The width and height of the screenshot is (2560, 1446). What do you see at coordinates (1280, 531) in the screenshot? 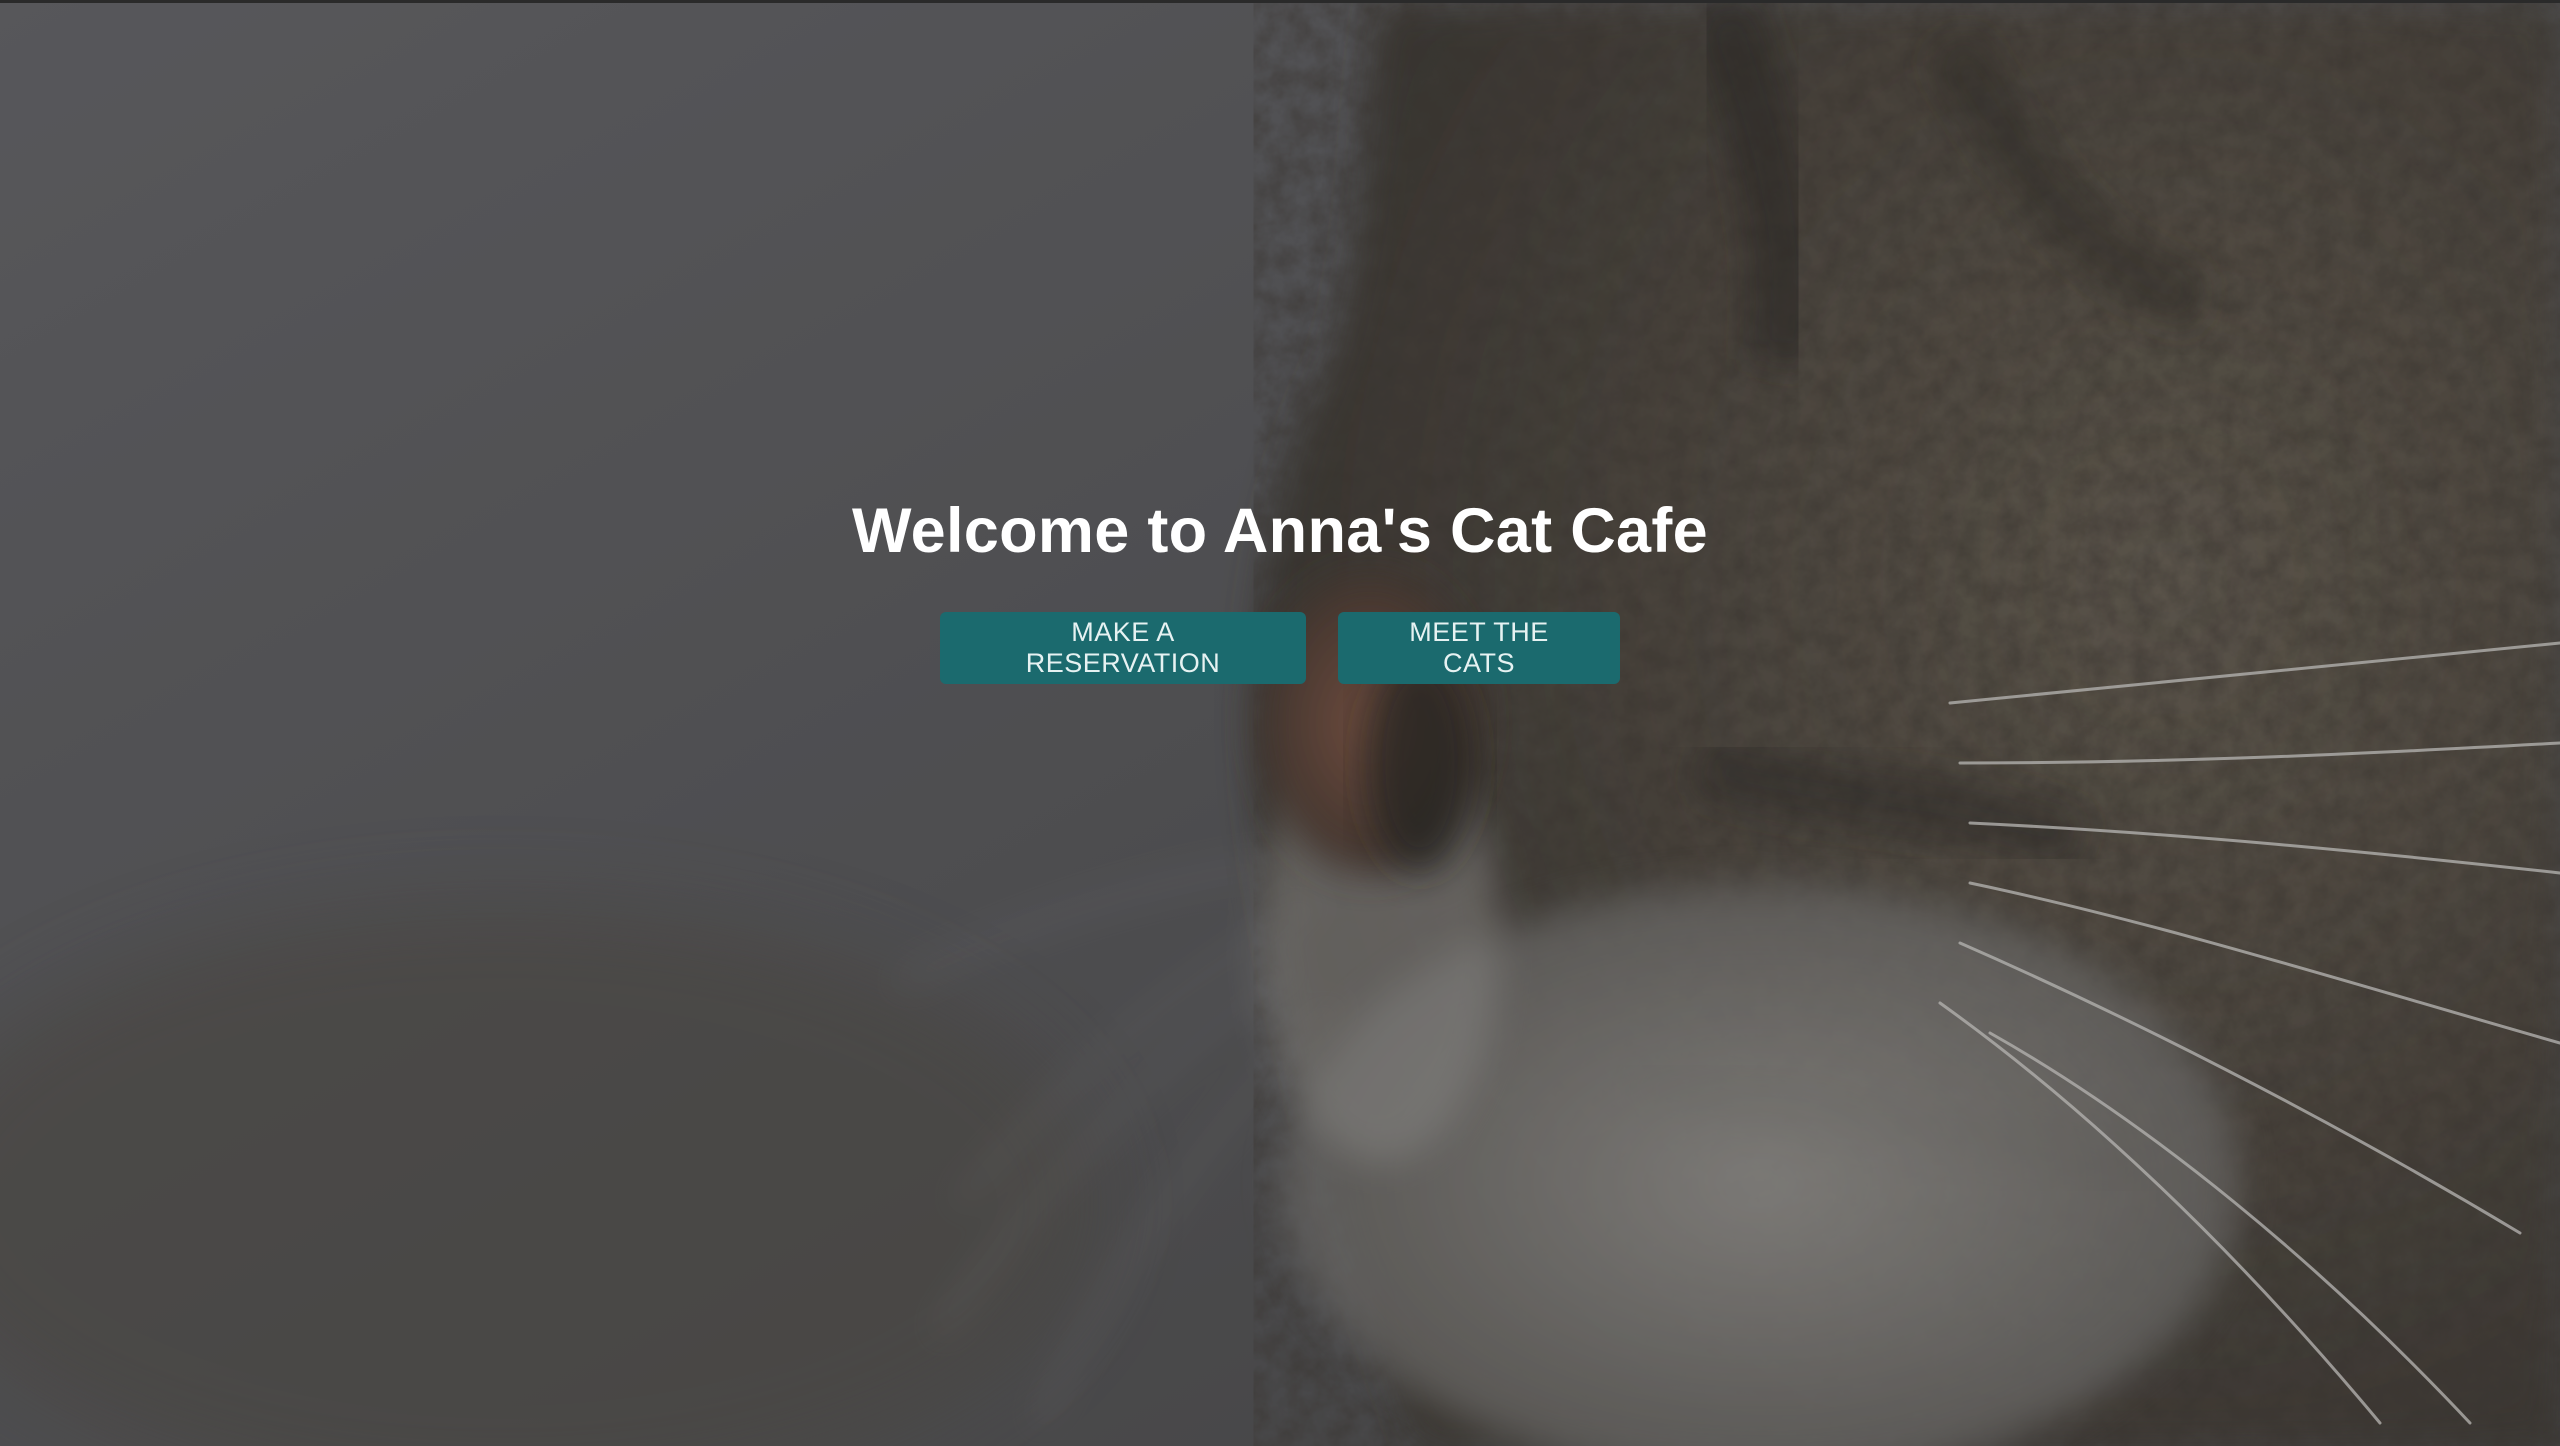
I see `page-title: Welcome to Anna's Cat Cafe` at bounding box center [1280, 531].